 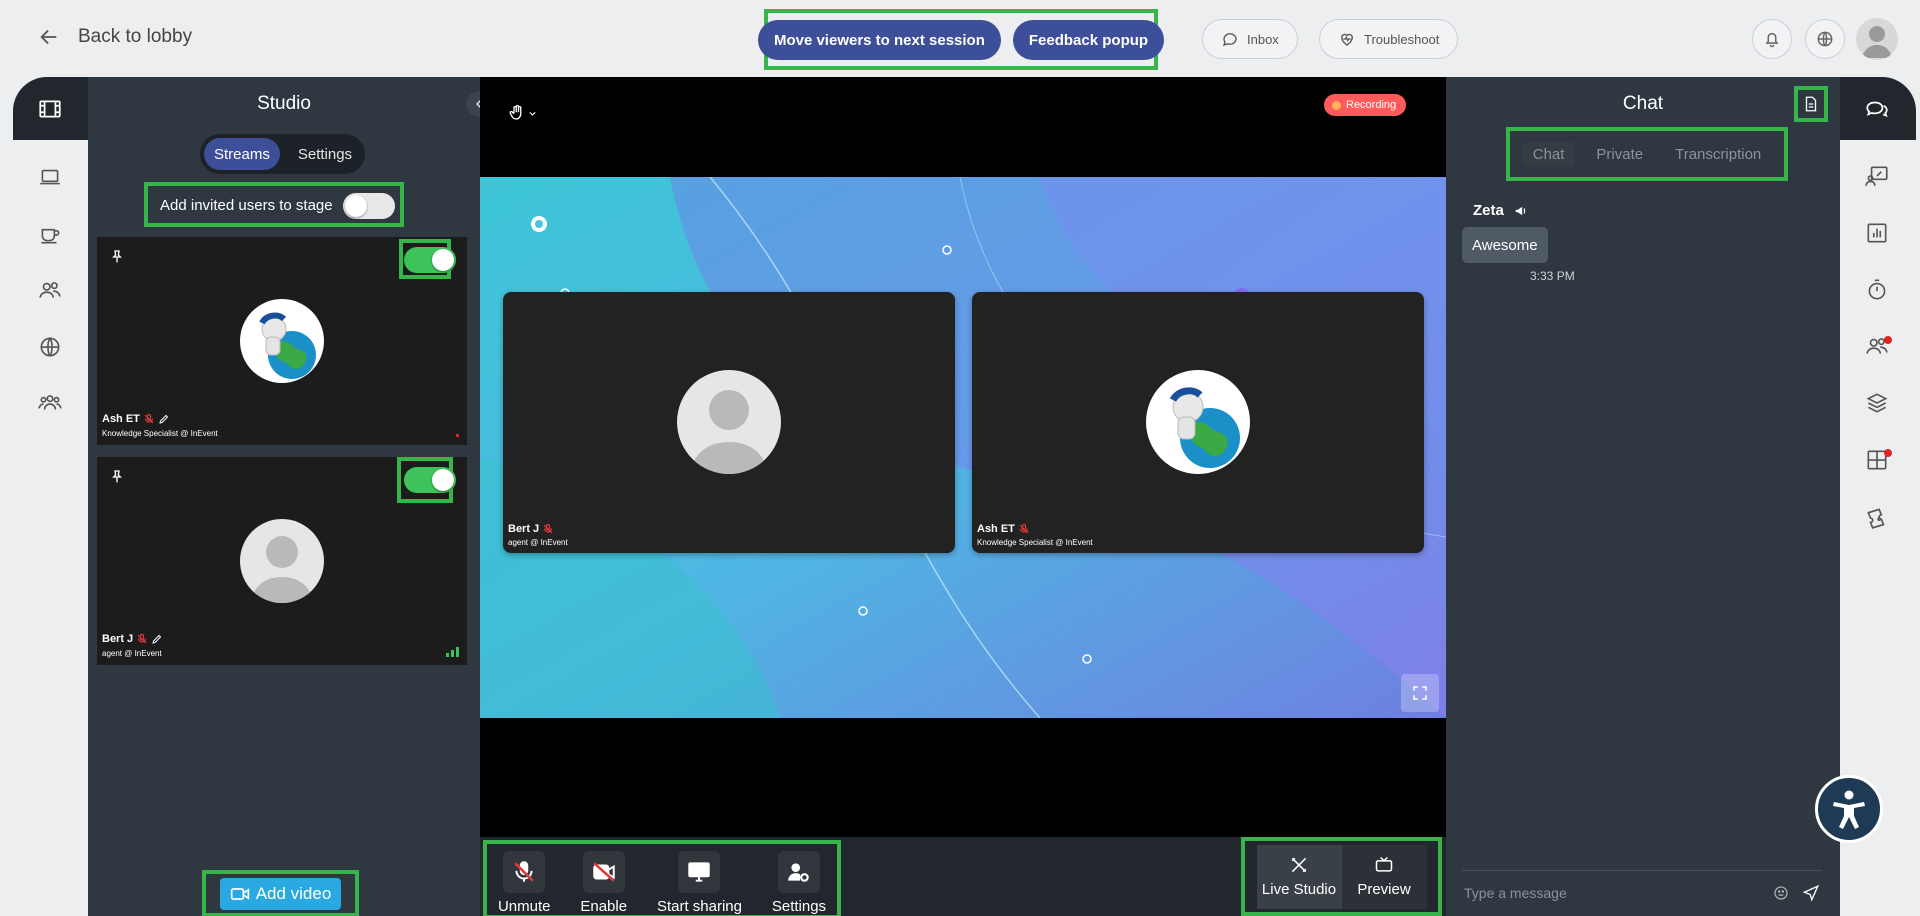 What do you see at coordinates (1336, 105) in the screenshot?
I see `recording-dot-icon` at bounding box center [1336, 105].